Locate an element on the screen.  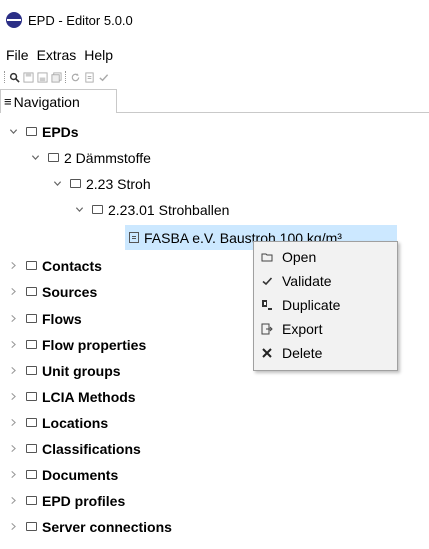
tree-item-documents: Documents is located at coordinates (63, 474).